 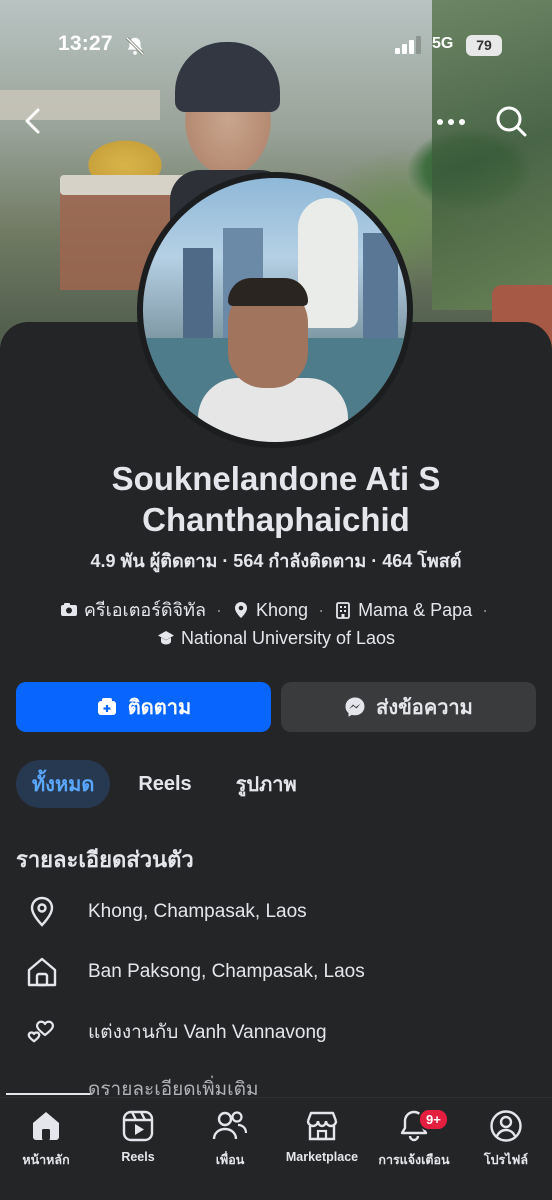 I want to click on status-bar: 13:27 5G 79, so click(x=276, y=46).